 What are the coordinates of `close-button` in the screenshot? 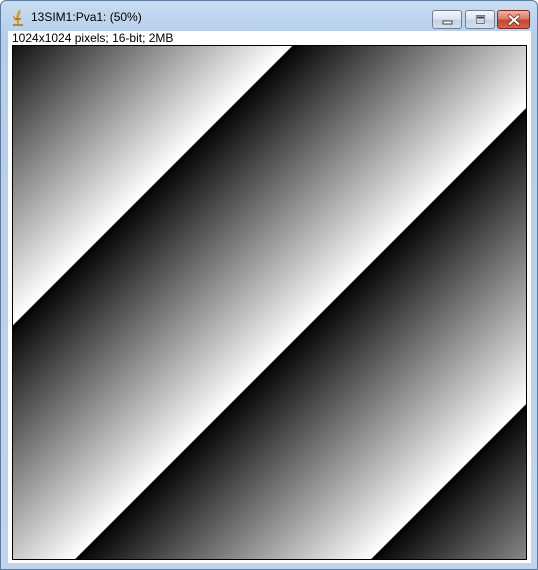 It's located at (513, 19).